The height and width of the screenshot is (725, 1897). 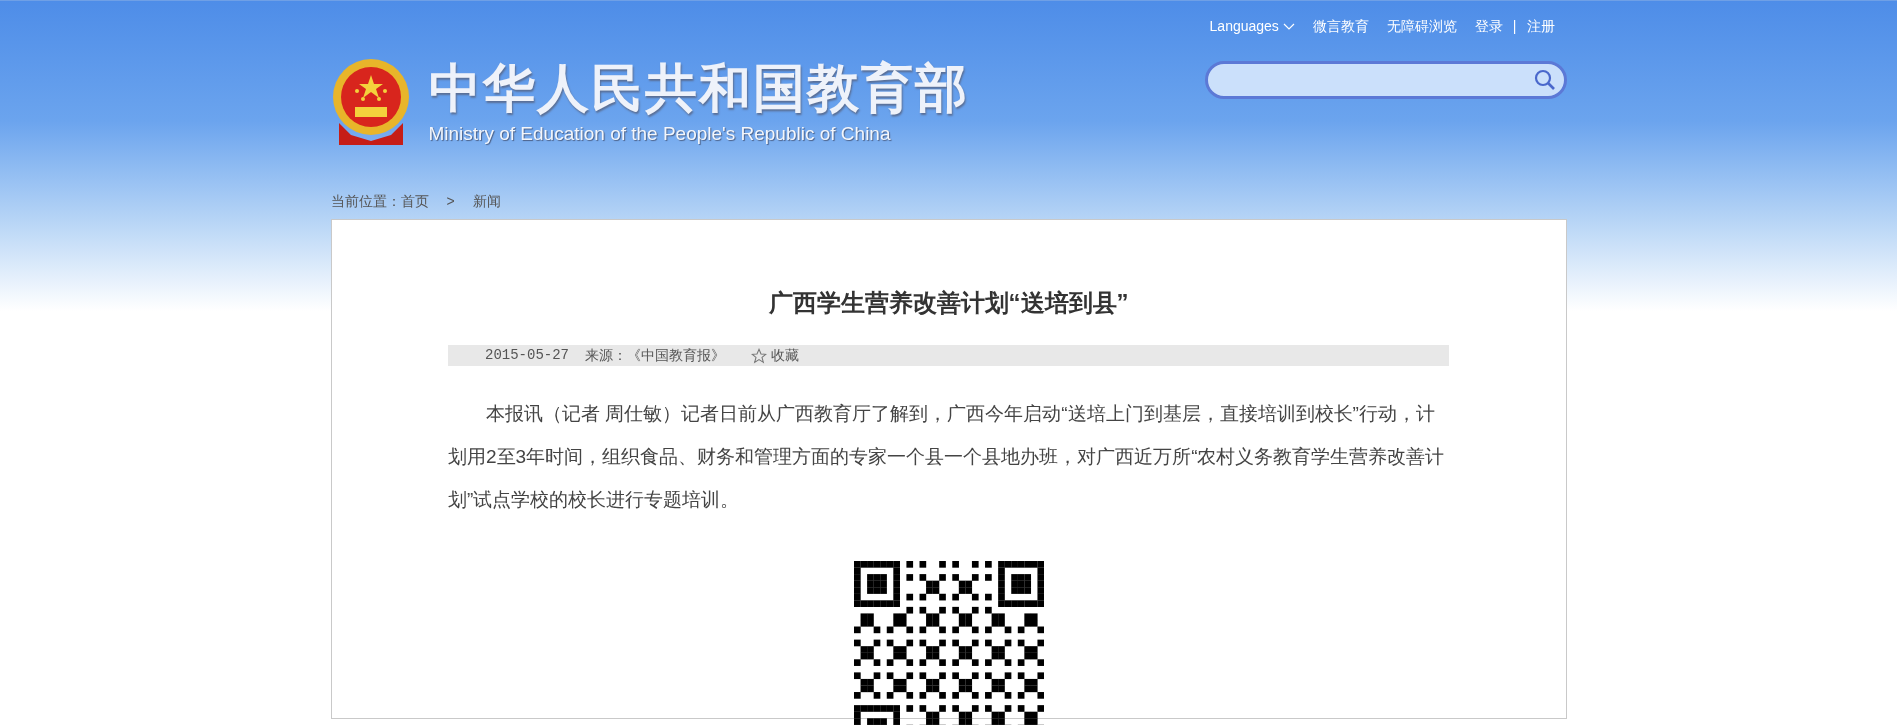 What do you see at coordinates (1421, 26) in the screenshot?
I see `header-link: 无障碍浏览` at bounding box center [1421, 26].